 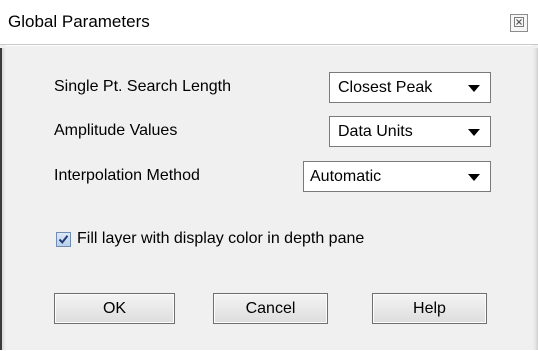 I want to click on close-button, so click(x=519, y=23).